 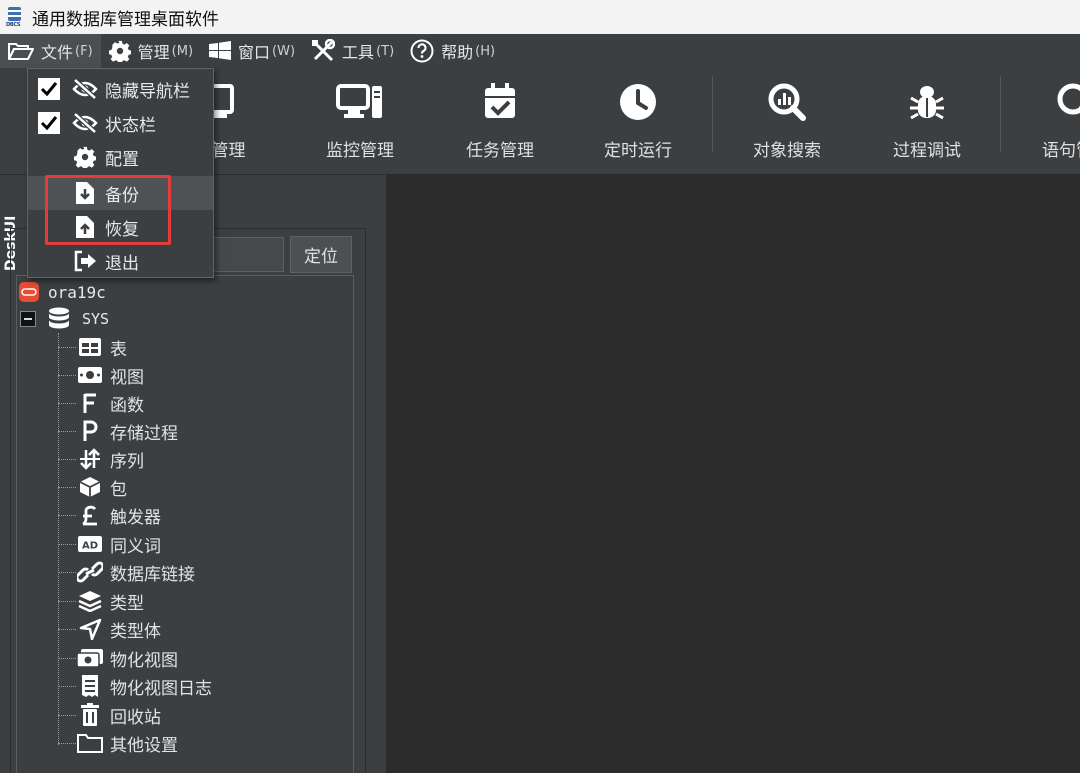 I want to click on windows-icon, so click(x=220, y=50).